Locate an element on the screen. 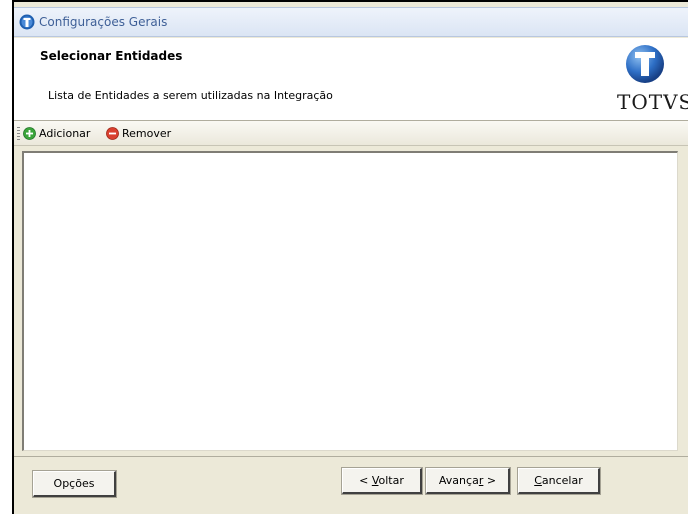 Image resolution: width=688 pixels, height=514 pixels. next-button: Avançar > is located at coordinates (468, 481).